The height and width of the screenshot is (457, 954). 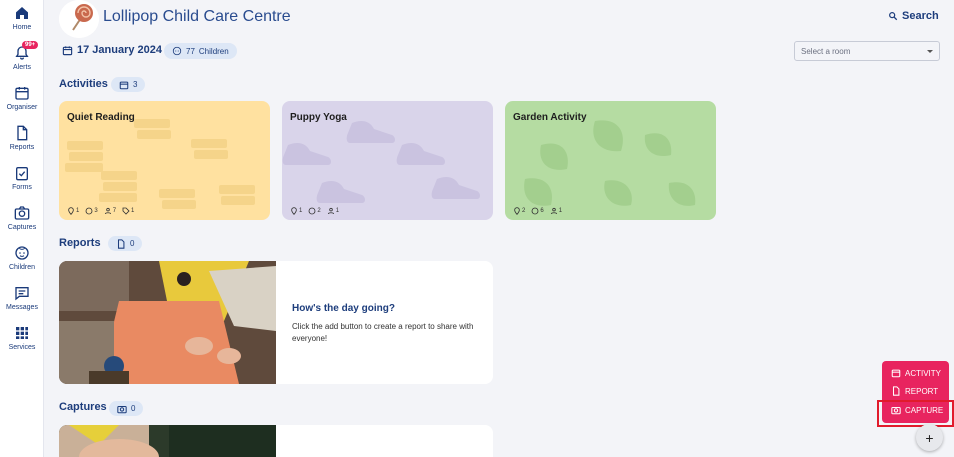 I want to click on centre-logo, so click(x=79, y=19).